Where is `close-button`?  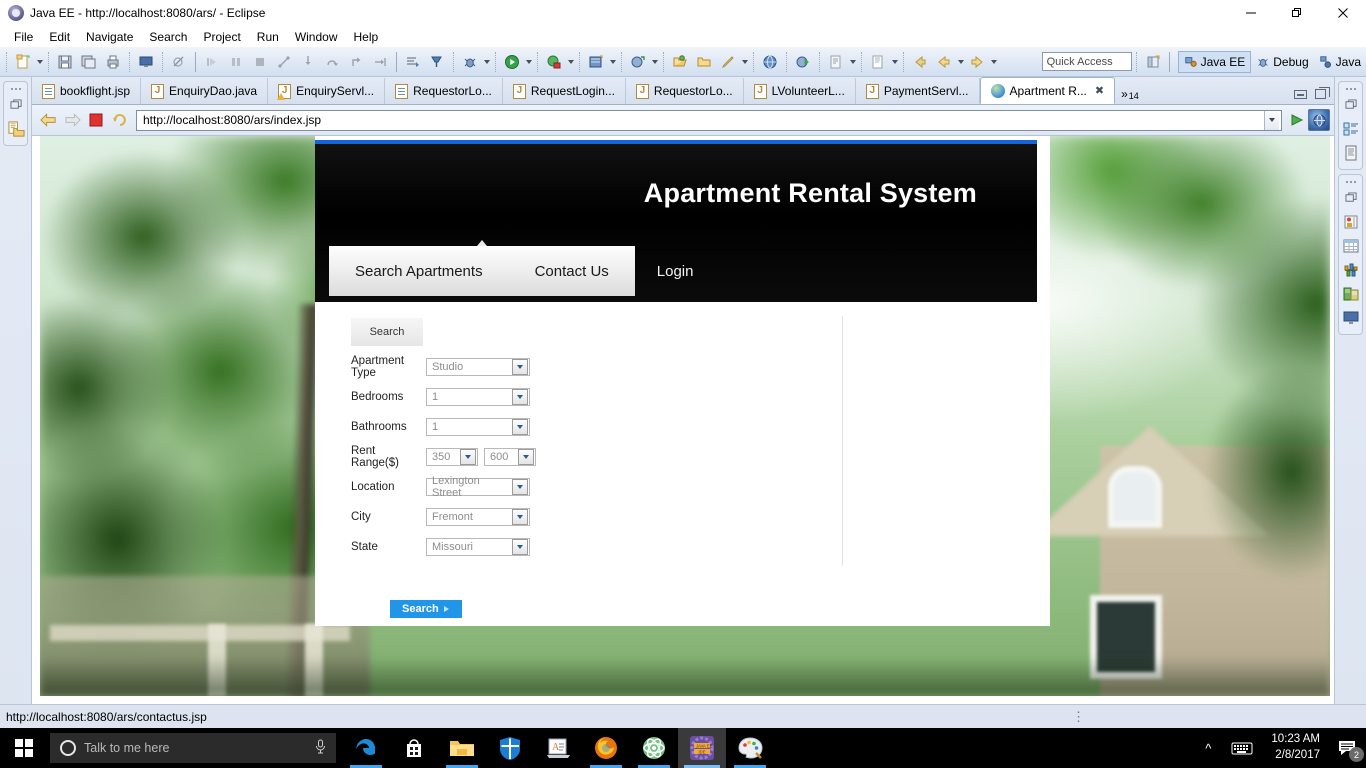
close-button is located at coordinates (1343, 13).